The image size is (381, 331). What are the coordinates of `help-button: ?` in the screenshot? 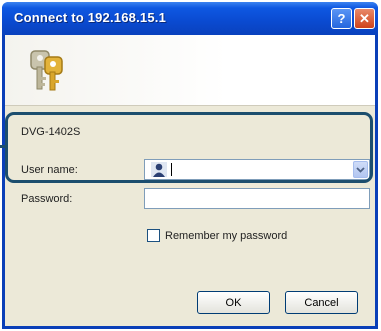 It's located at (341, 18).